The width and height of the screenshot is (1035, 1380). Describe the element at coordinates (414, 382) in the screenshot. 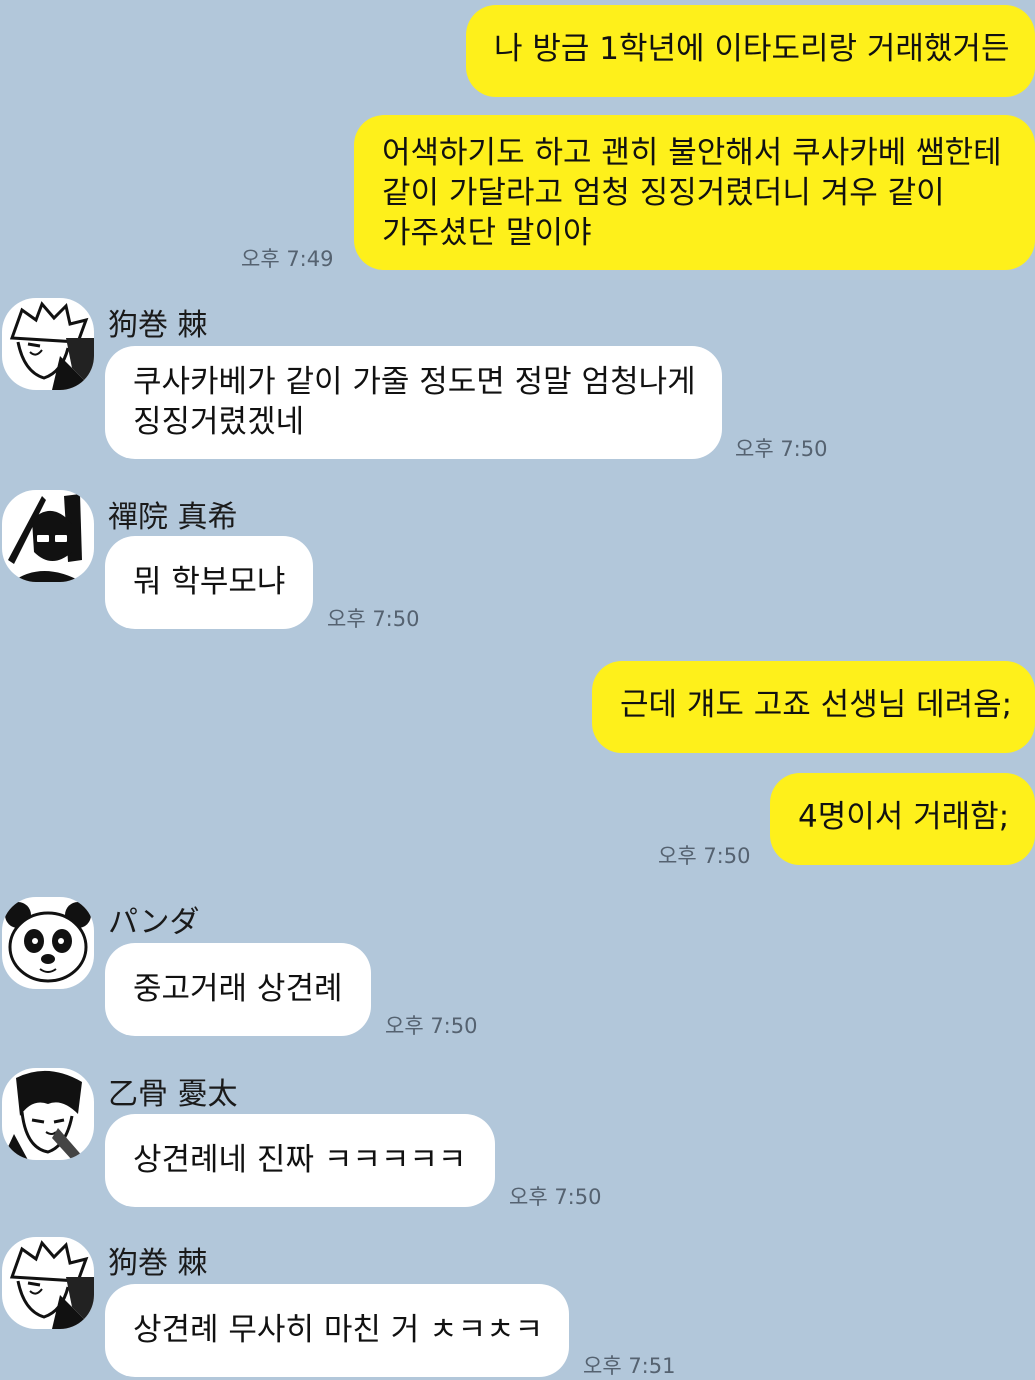

I see `message-text-line: 쿠사카베가 같이 가줄 정도면 정말 엄청나게` at that location.